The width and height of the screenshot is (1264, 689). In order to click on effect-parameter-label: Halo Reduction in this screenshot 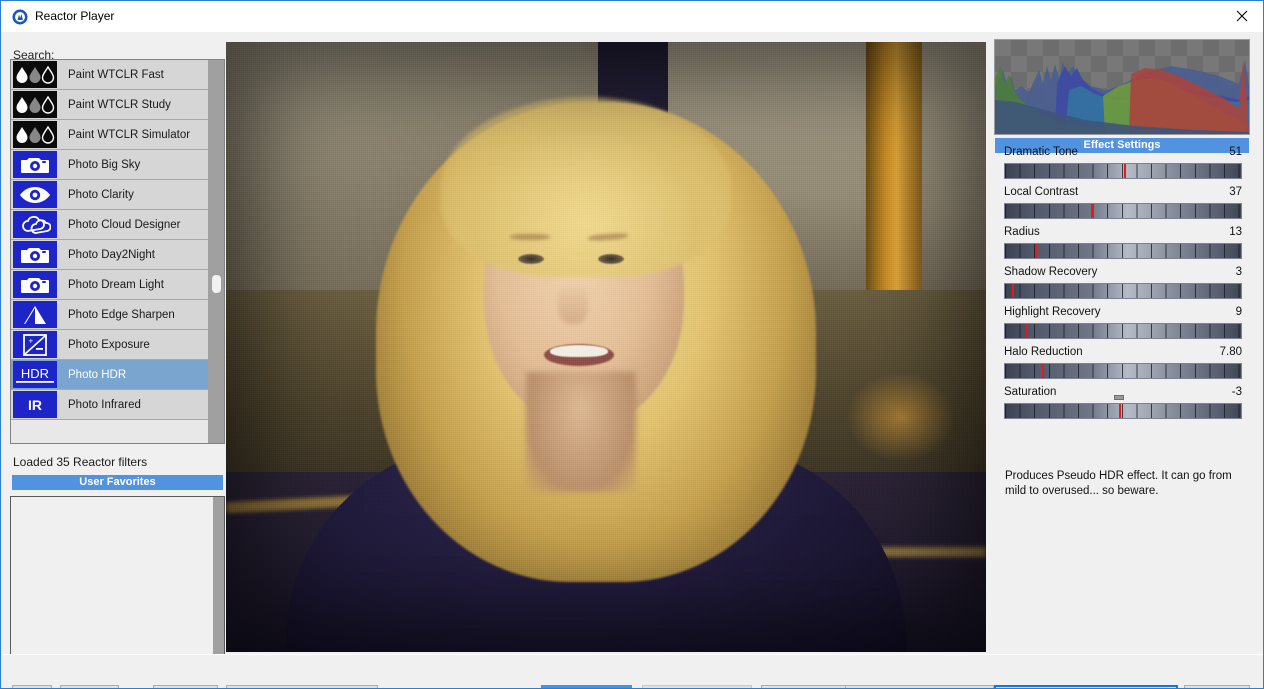, I will do `click(1043, 352)`.